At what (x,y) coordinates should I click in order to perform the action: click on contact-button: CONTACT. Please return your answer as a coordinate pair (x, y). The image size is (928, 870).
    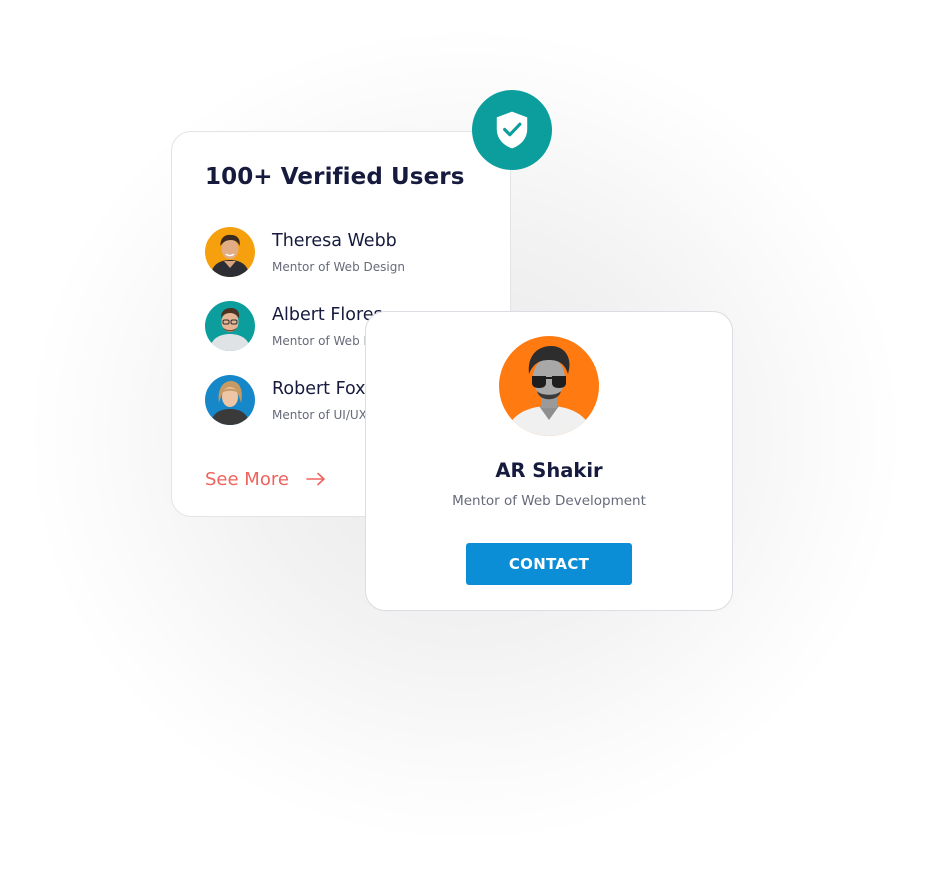
    Looking at the image, I should click on (549, 564).